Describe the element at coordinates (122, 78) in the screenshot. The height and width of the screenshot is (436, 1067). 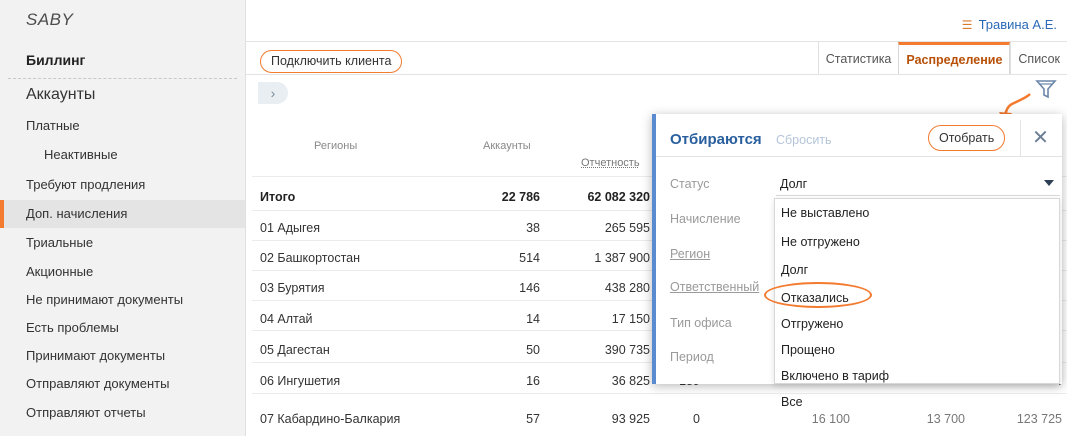
I see `sidebar-divider` at that location.